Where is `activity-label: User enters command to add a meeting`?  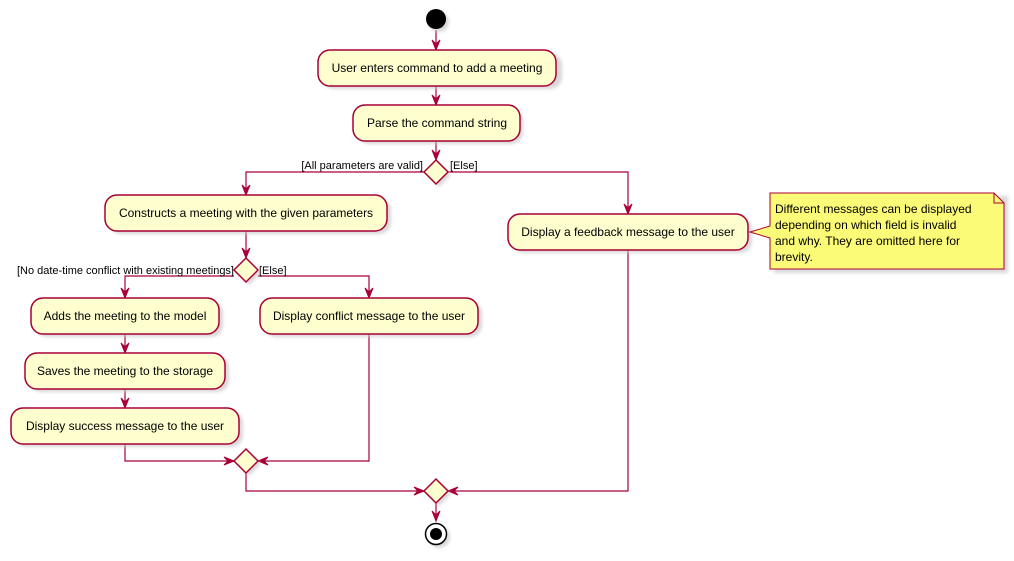 activity-label: User enters command to add a meeting is located at coordinates (437, 68).